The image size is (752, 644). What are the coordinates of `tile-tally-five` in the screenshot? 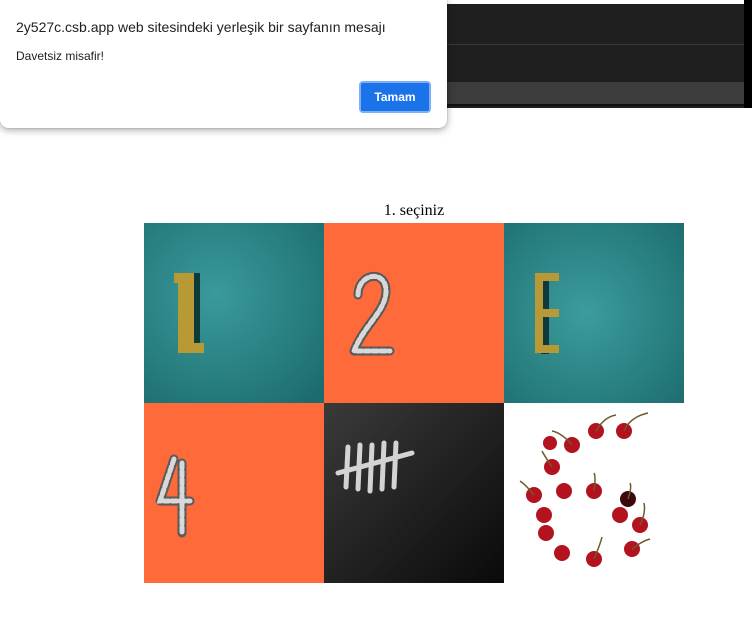 It's located at (414, 493).